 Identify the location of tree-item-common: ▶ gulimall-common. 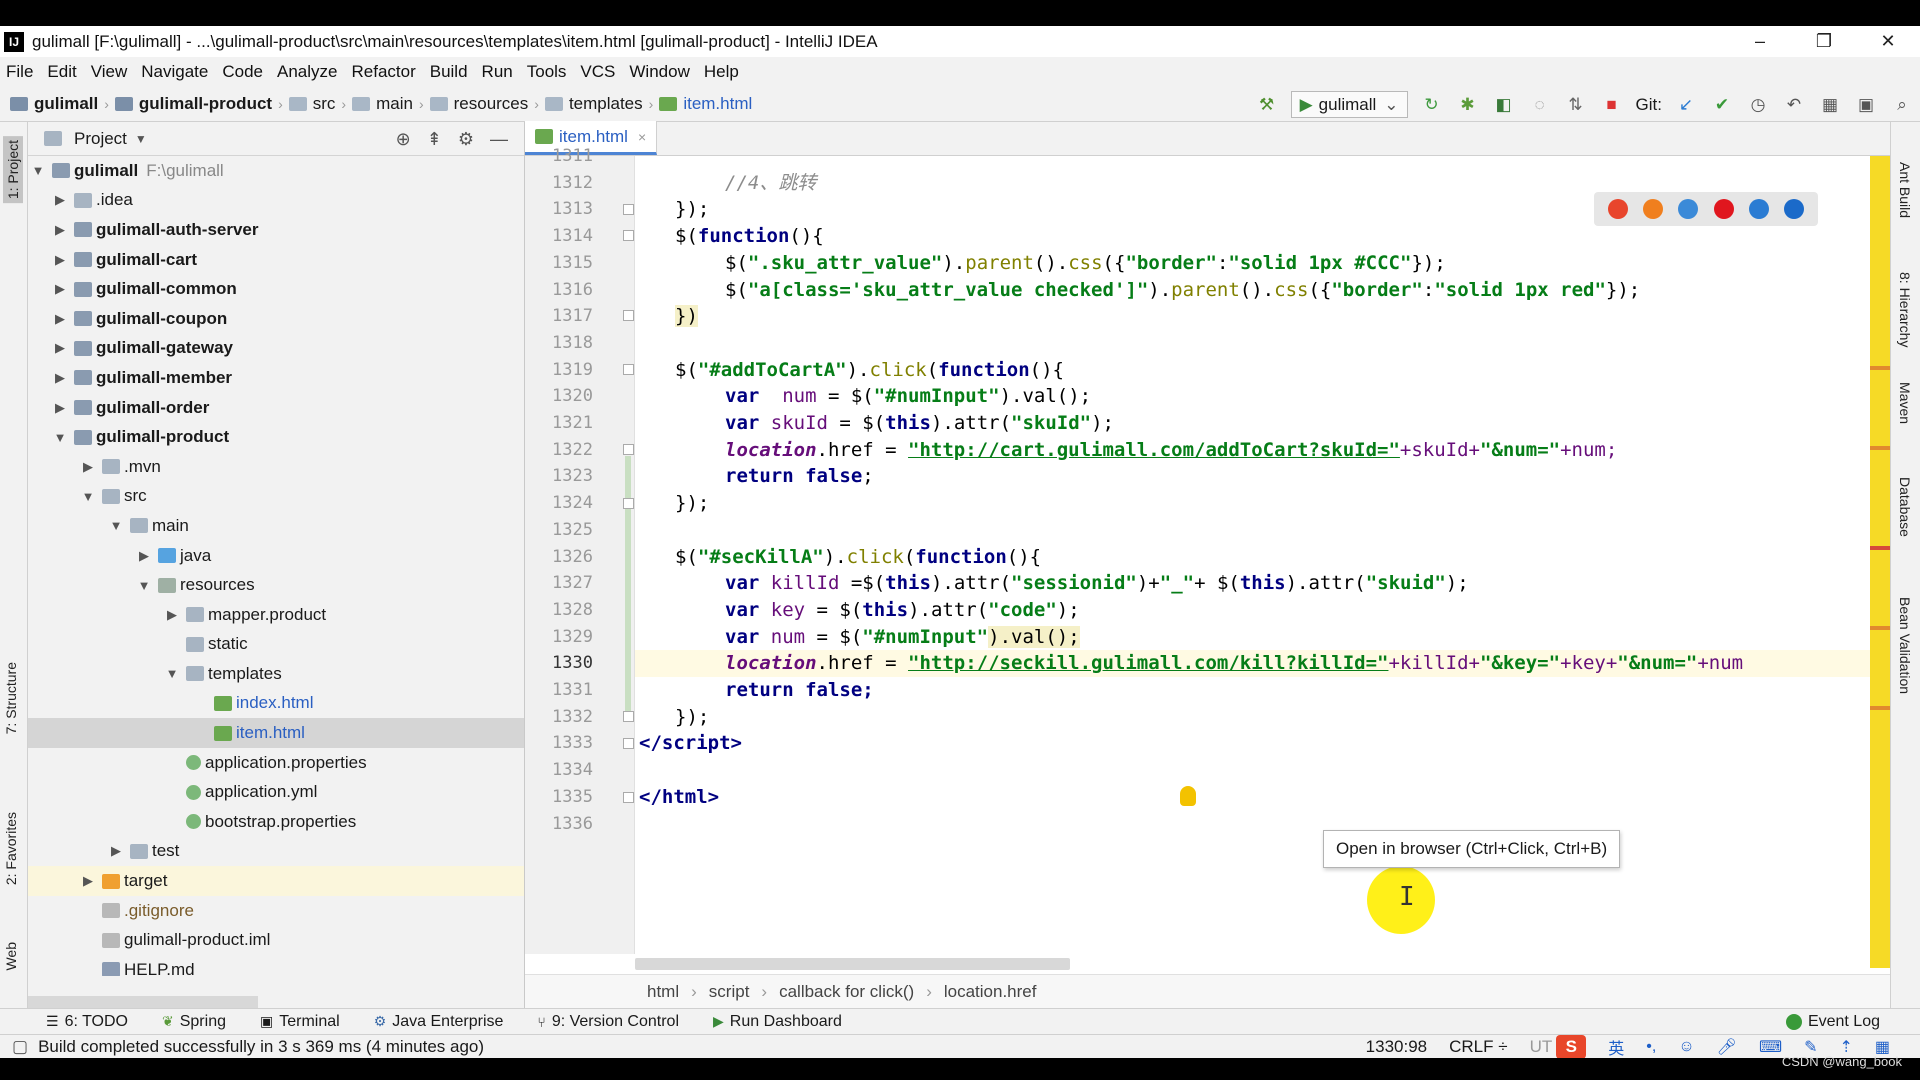
(276, 289).